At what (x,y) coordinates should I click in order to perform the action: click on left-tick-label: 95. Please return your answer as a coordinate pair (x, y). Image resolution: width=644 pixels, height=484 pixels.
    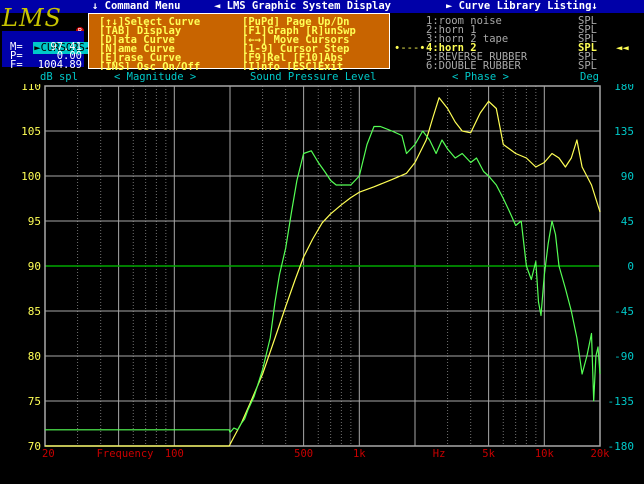
    Looking at the image, I should click on (34, 221).